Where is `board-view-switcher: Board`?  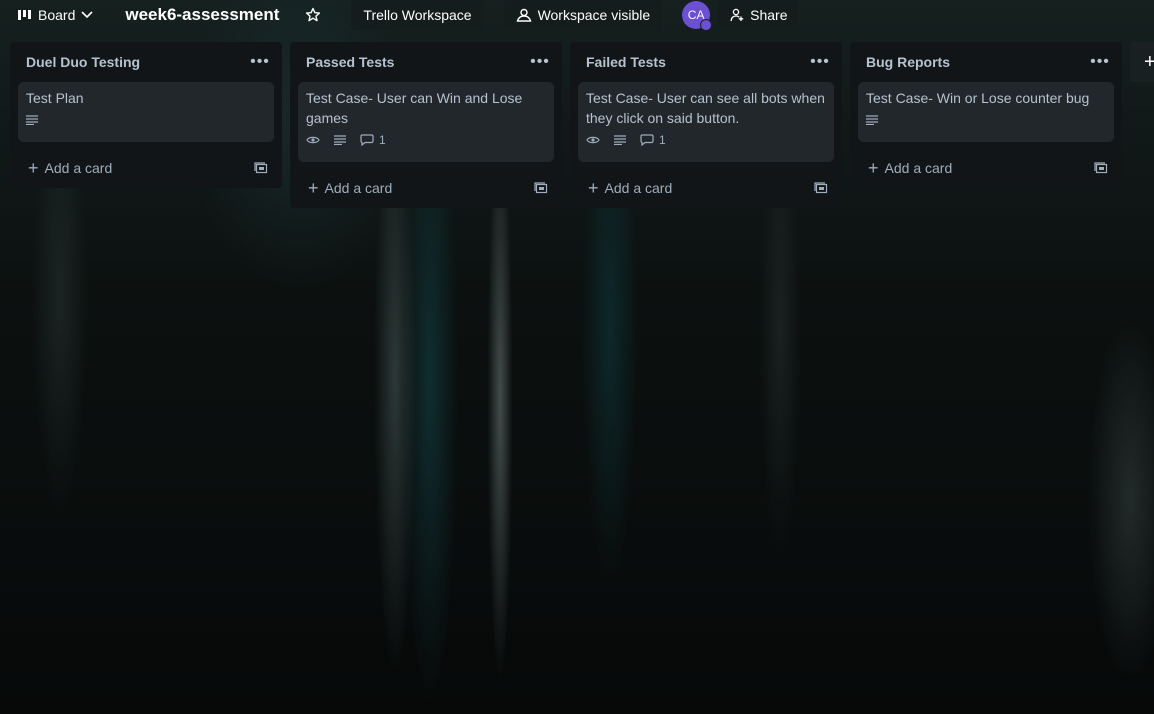 board-view-switcher: Board is located at coordinates (52, 15).